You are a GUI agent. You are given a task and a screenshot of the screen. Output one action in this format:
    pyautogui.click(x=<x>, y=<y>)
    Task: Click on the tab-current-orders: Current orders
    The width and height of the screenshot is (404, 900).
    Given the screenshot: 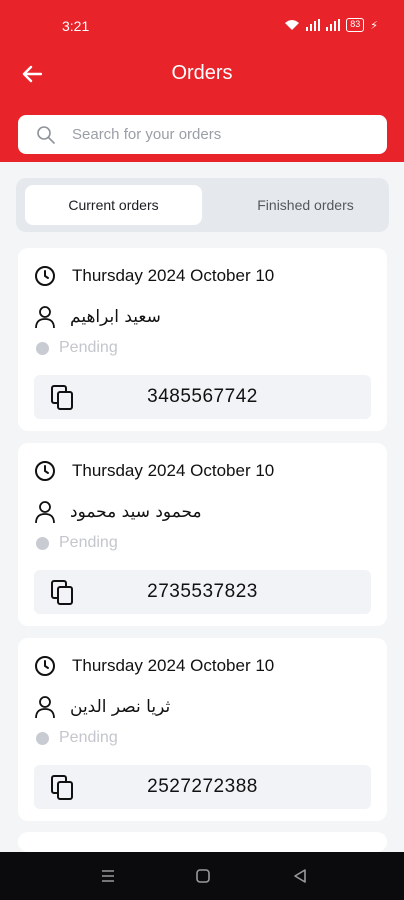 What is the action you would take?
    pyautogui.click(x=113, y=205)
    